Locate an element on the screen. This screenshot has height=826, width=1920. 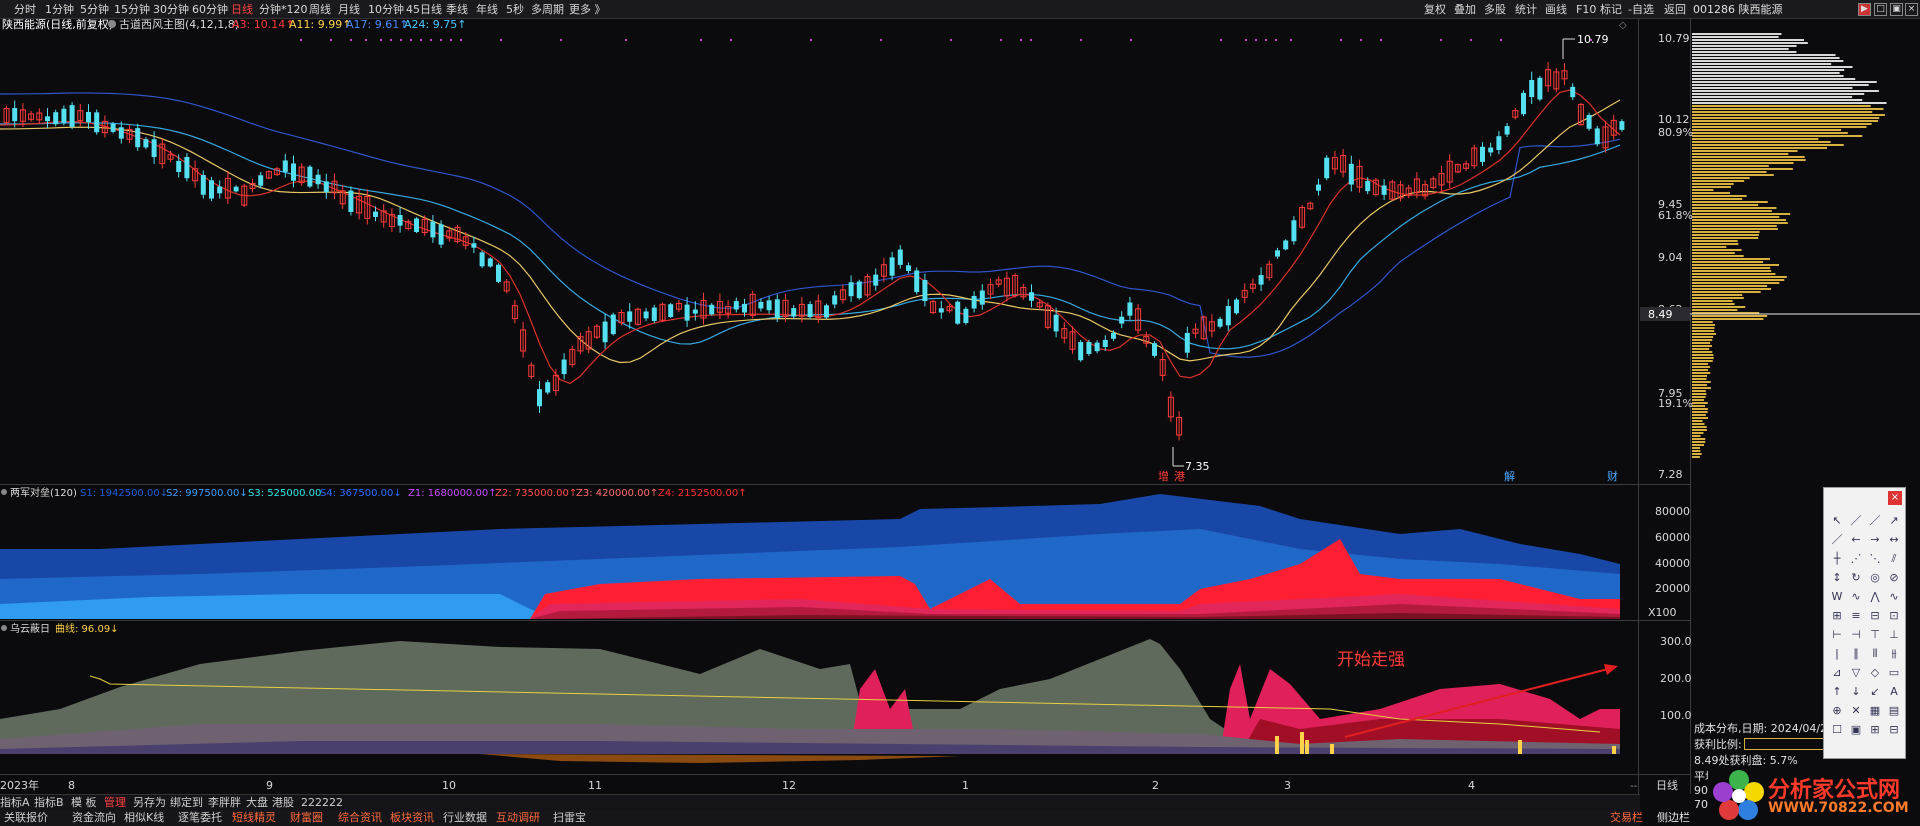
bottom-tab-tick: 逐笔委托 is located at coordinates (200, 818).